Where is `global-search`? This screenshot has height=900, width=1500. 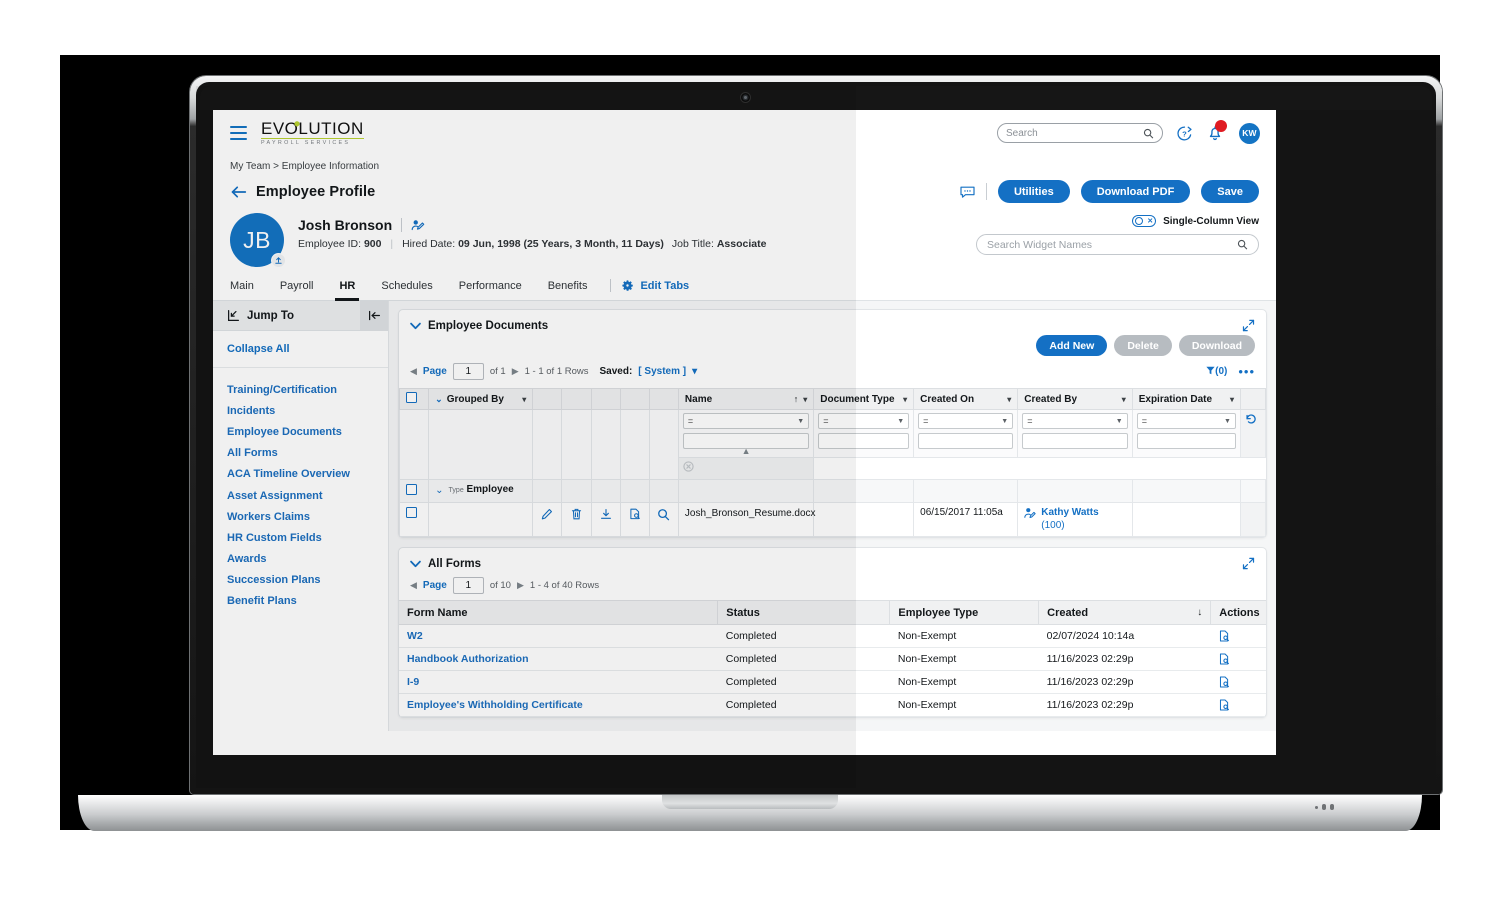
global-search is located at coordinates (1080, 133).